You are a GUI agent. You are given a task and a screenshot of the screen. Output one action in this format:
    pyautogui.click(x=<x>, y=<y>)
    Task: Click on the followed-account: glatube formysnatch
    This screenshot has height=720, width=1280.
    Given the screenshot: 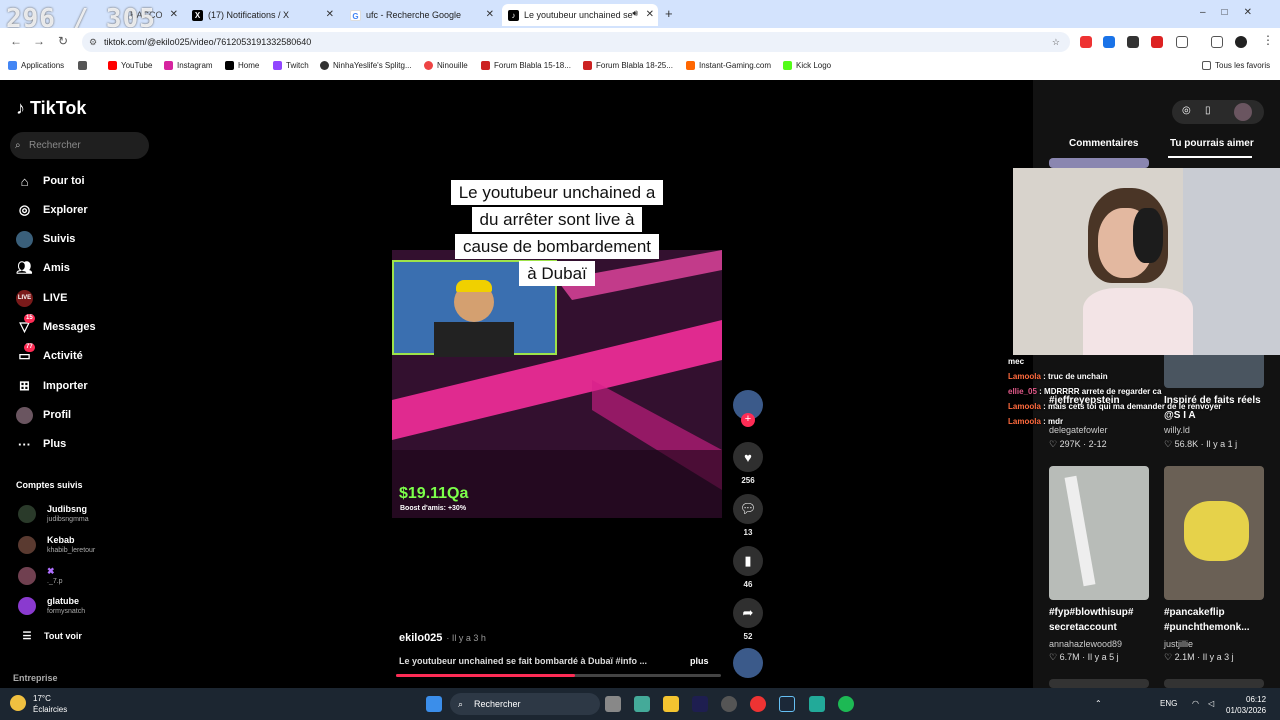 What is the action you would take?
    pyautogui.click(x=51, y=606)
    